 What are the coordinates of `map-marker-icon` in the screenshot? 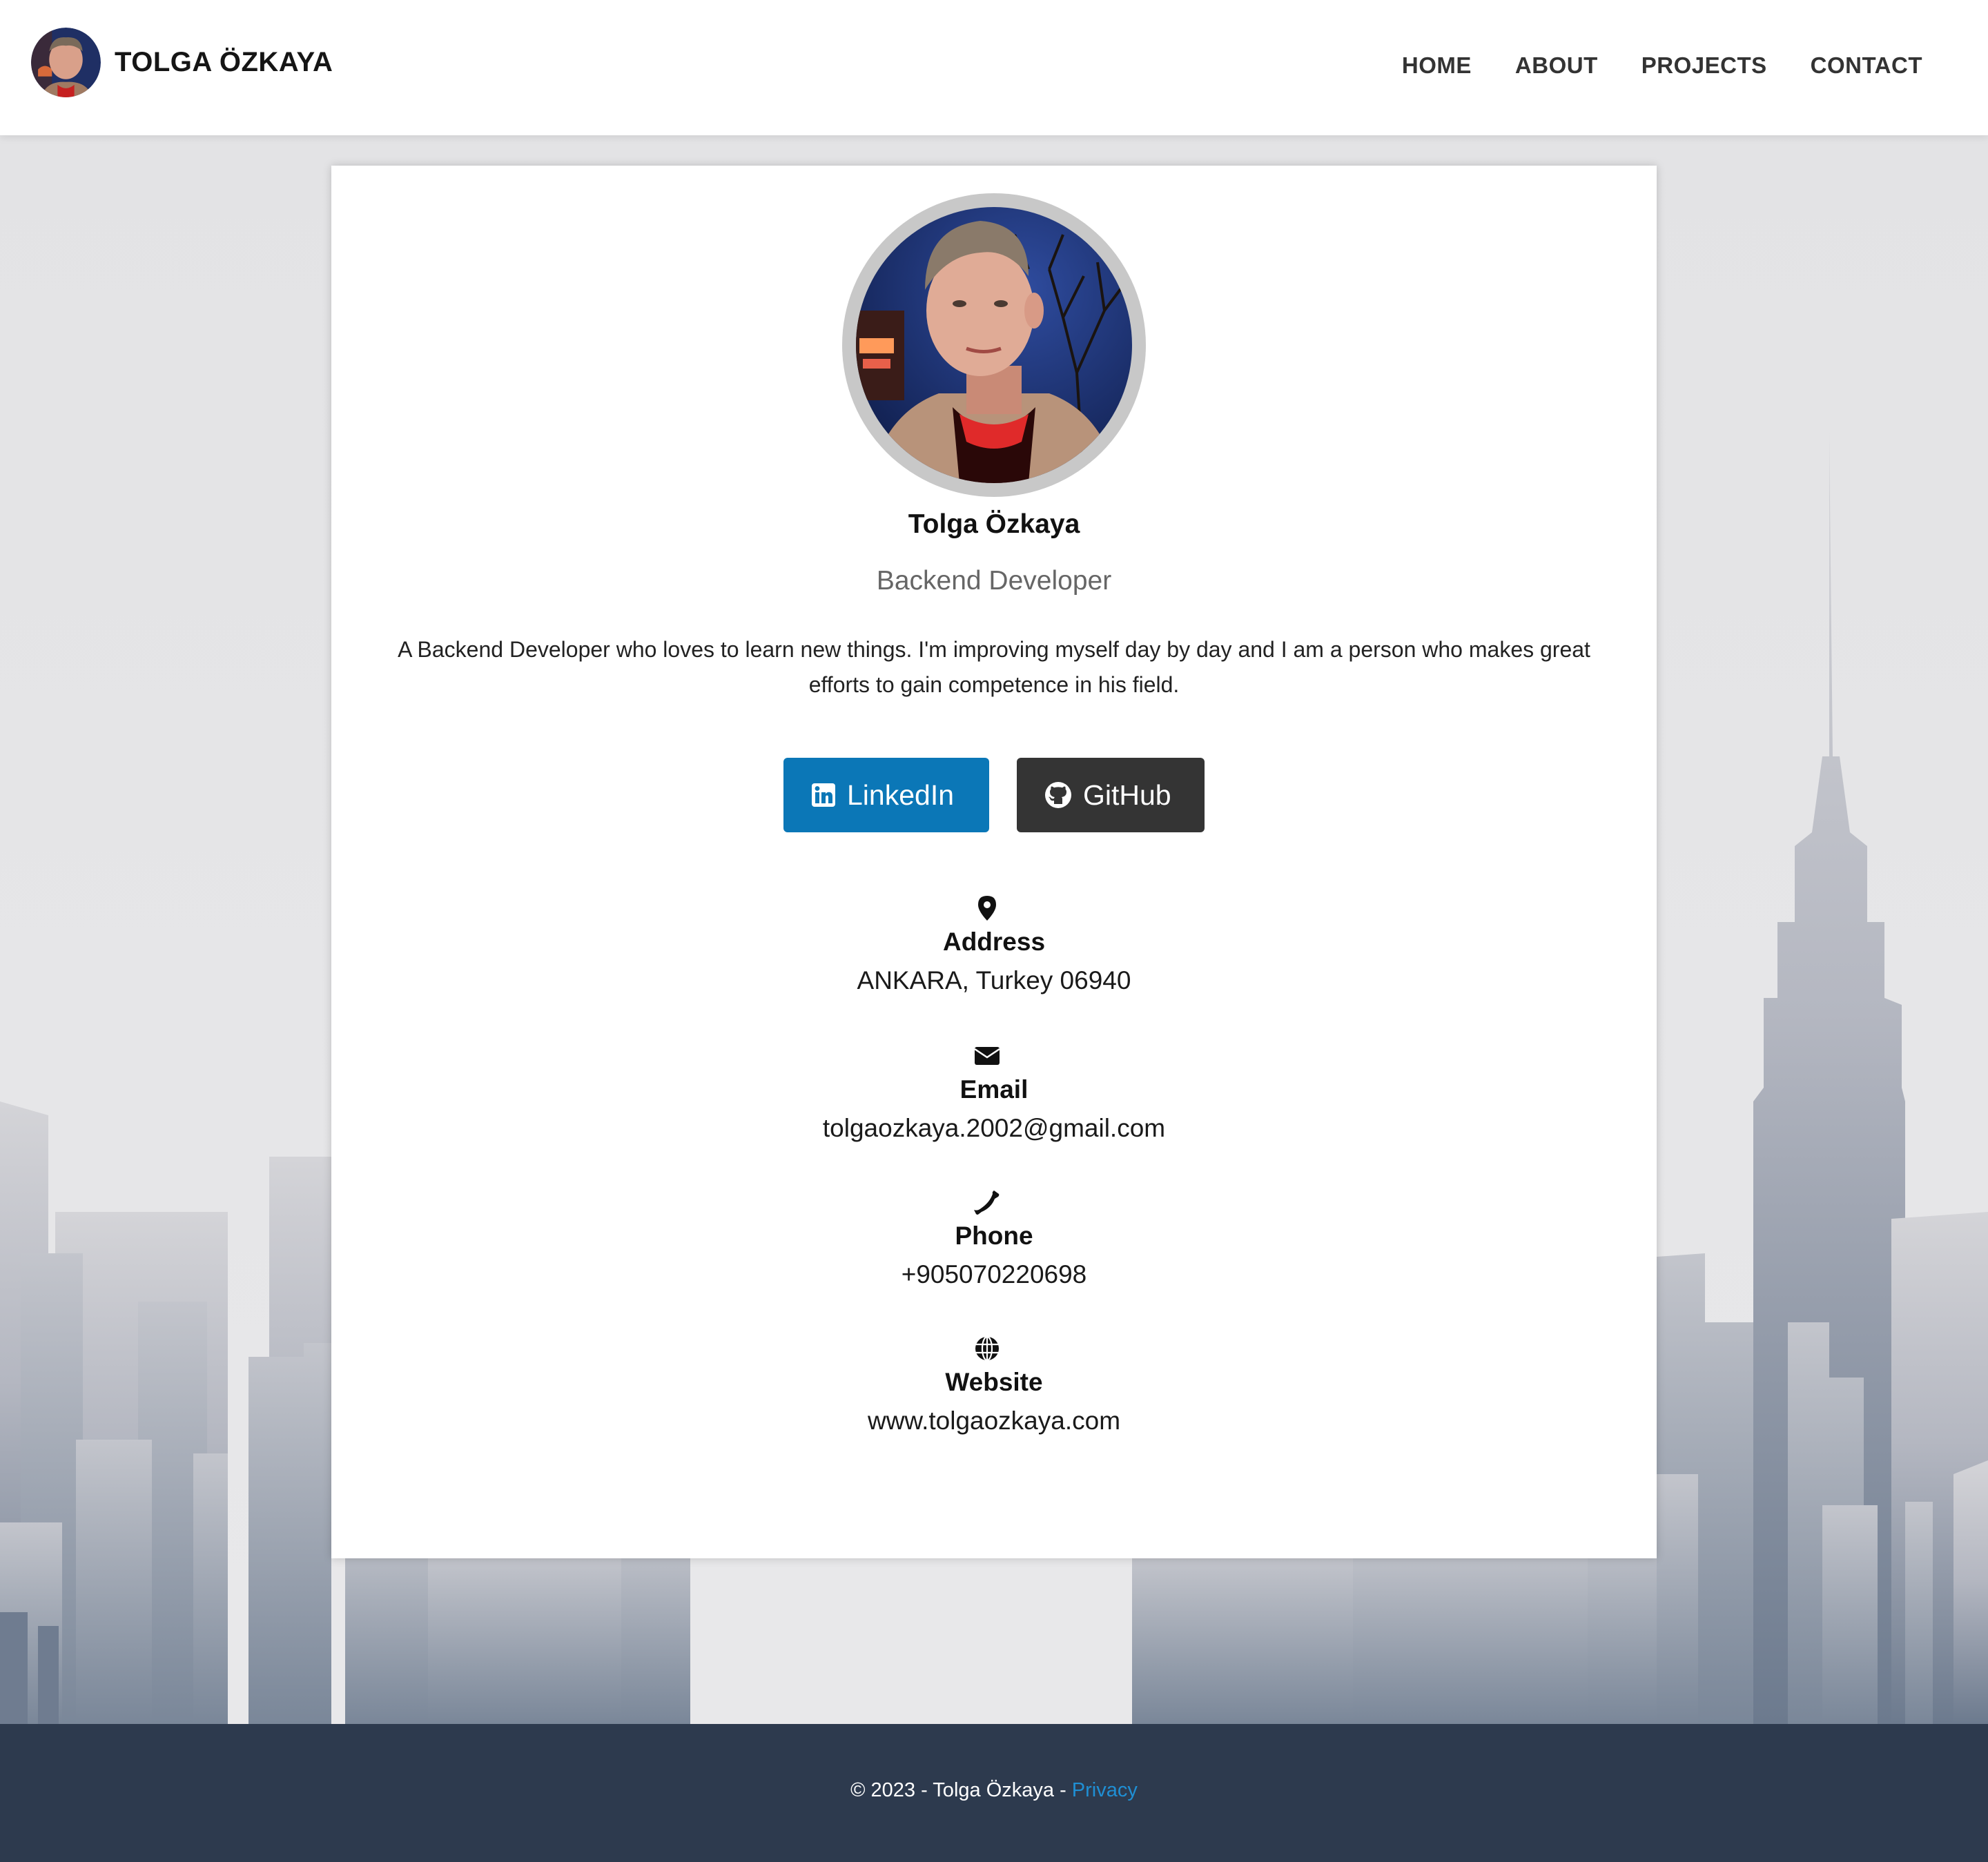 It's located at (987, 908).